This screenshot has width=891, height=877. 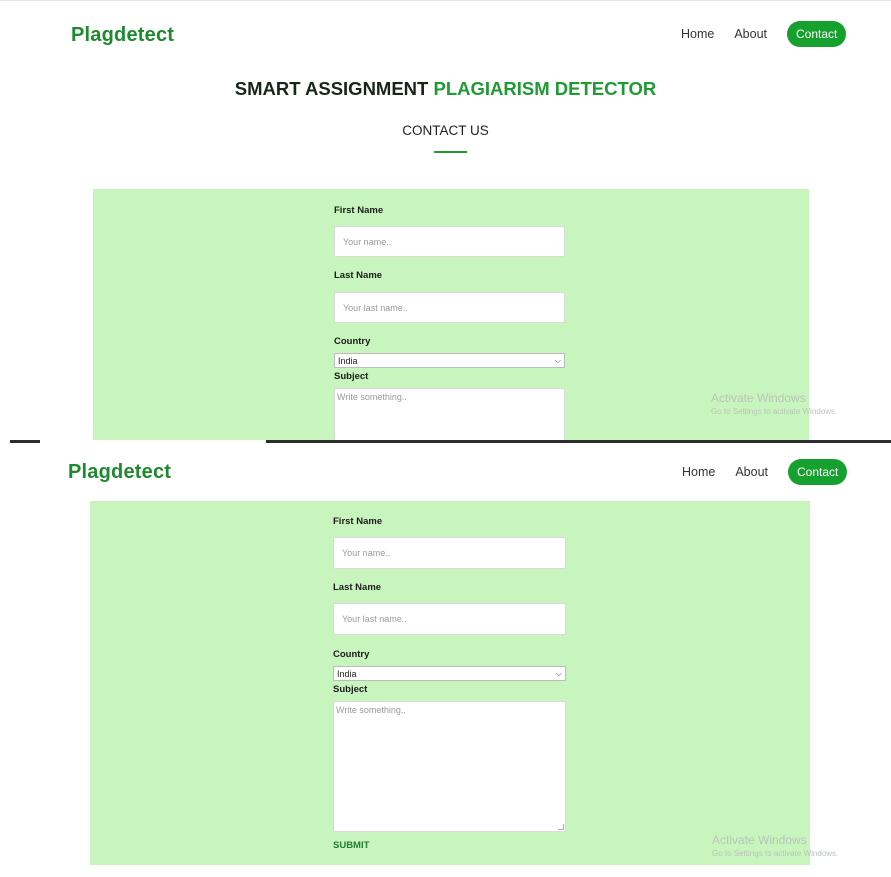 I want to click on page-title: SMART ASSIGNMENT PLAGIARISM DETECTOR, so click(x=445, y=89).